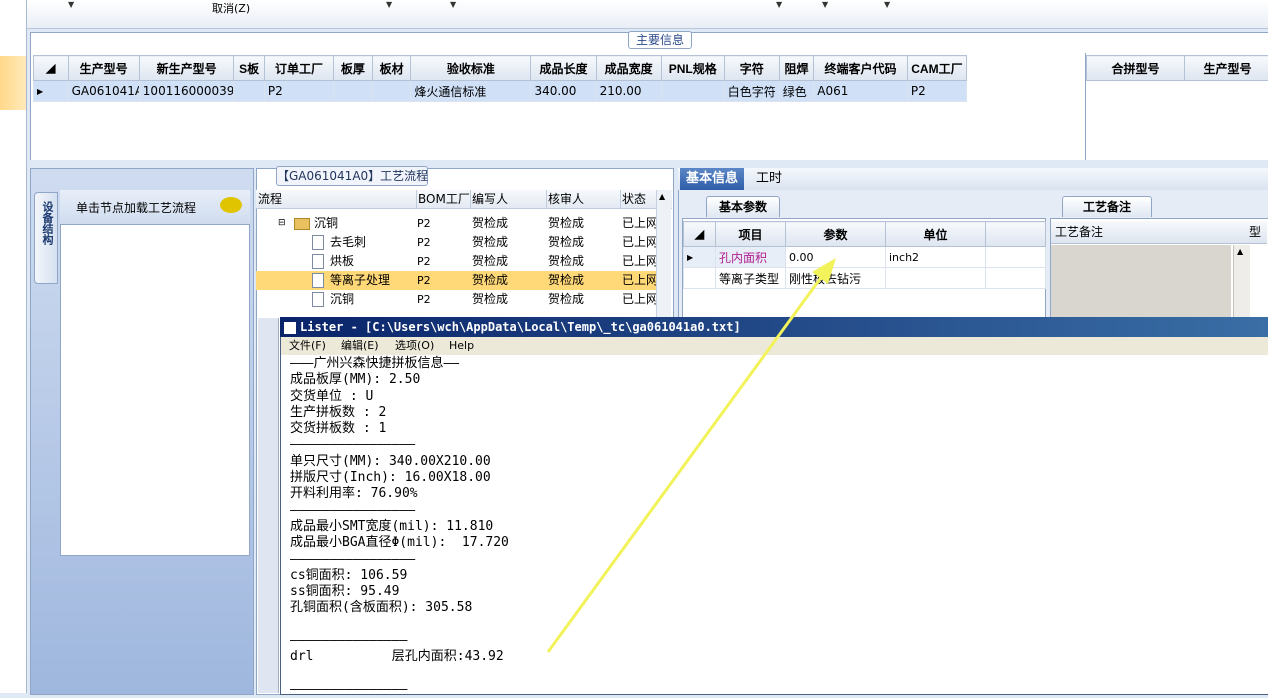 The width and height of the screenshot is (1268, 698). What do you see at coordinates (824, 271) in the screenshot?
I see `arrow-head` at bounding box center [824, 271].